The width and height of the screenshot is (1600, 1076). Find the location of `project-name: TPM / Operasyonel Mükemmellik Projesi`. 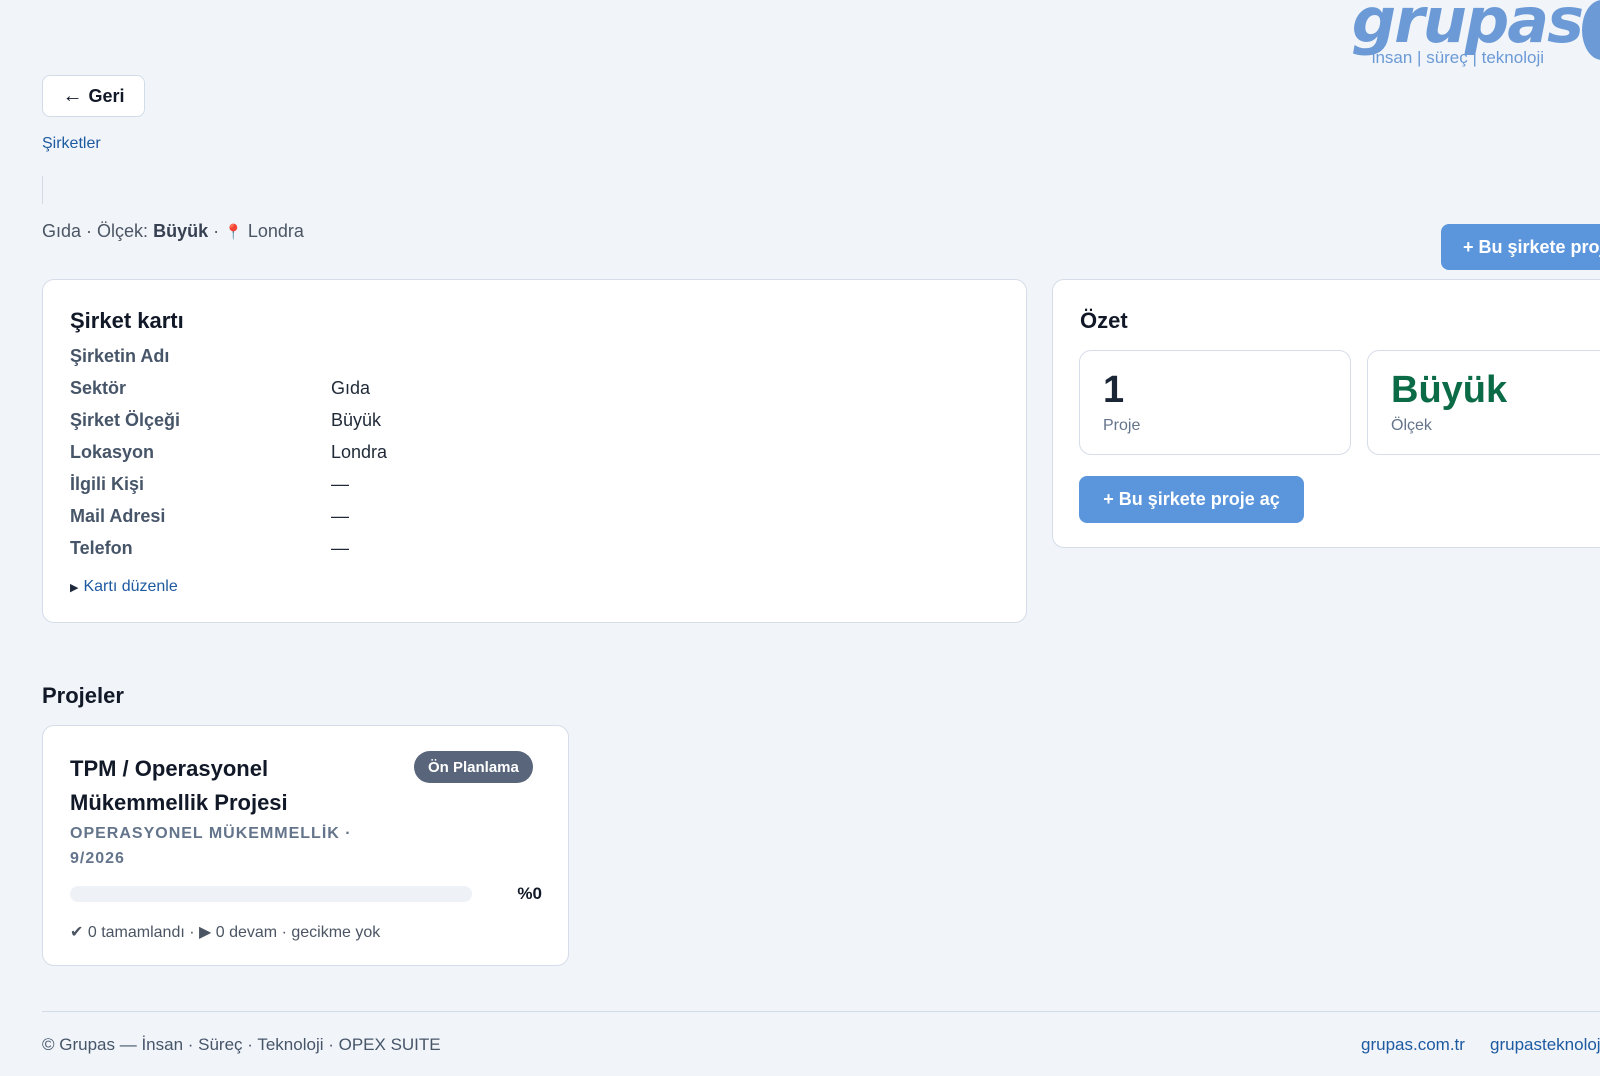

project-name: TPM / Operasyonel Mükemmellik Projesi is located at coordinates (179, 785).